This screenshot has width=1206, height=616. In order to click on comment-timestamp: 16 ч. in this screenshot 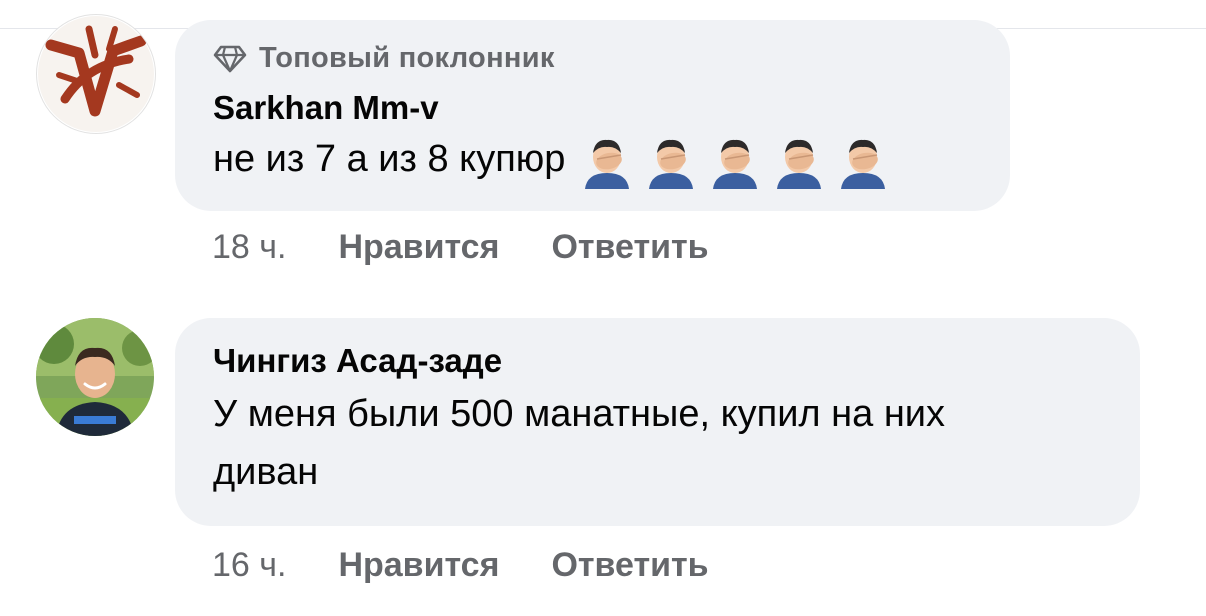, I will do `click(249, 565)`.